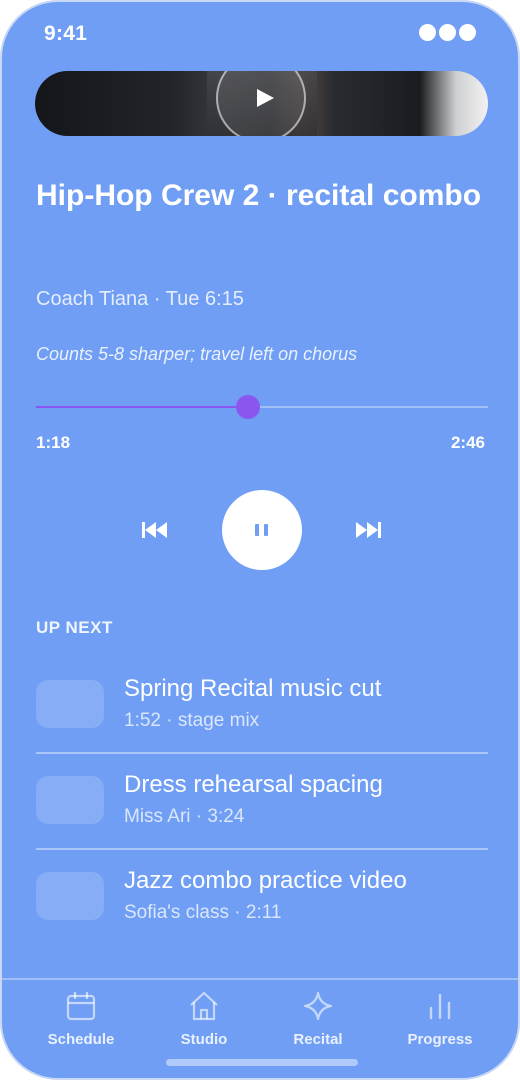 This screenshot has width=520, height=1082. What do you see at coordinates (53, 442) in the screenshot?
I see `elapsed-time: 1:18` at bounding box center [53, 442].